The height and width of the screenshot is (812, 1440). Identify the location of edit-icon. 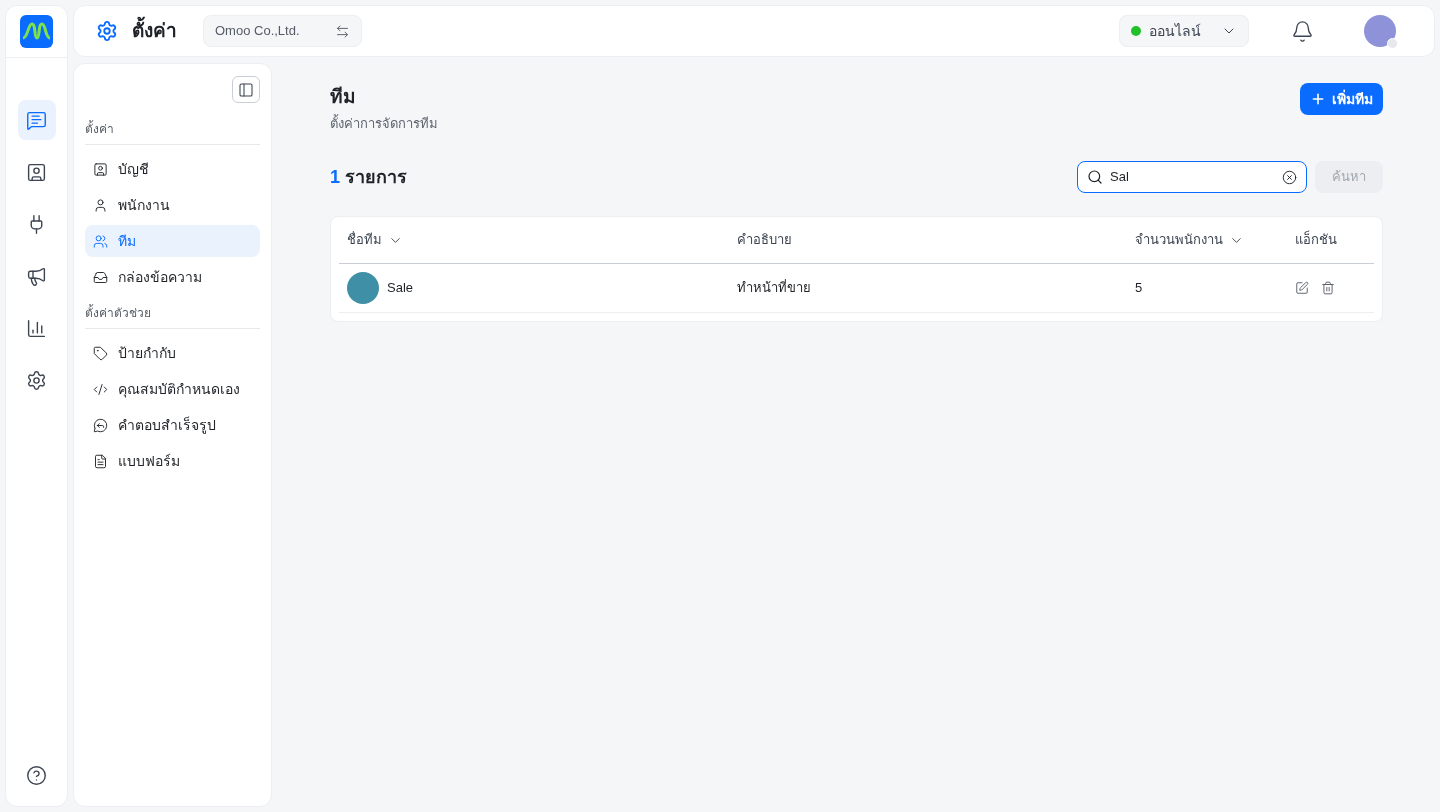
(1302, 288).